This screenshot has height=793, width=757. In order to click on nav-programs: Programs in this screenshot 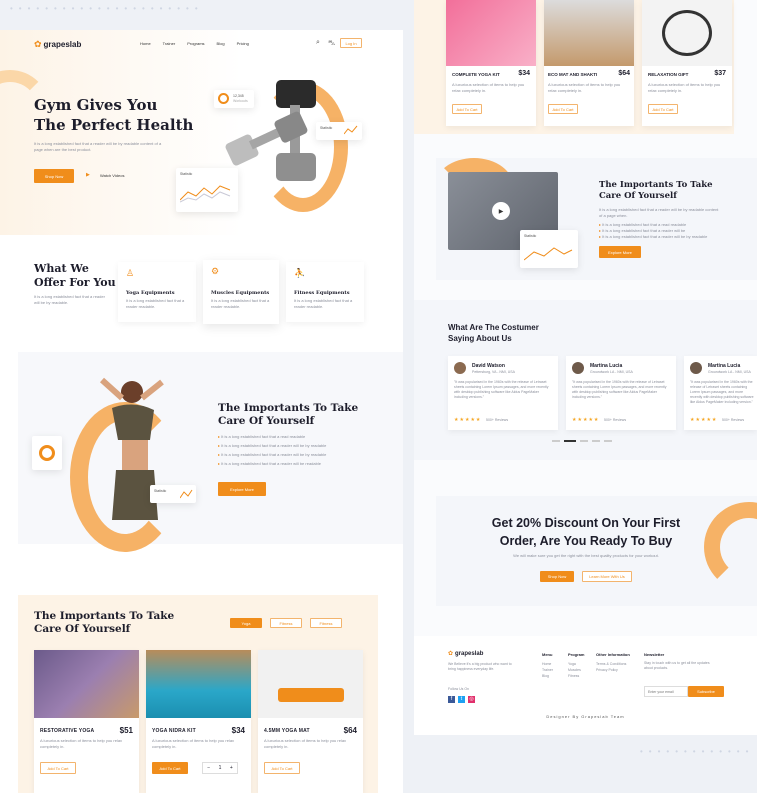, I will do `click(195, 43)`.